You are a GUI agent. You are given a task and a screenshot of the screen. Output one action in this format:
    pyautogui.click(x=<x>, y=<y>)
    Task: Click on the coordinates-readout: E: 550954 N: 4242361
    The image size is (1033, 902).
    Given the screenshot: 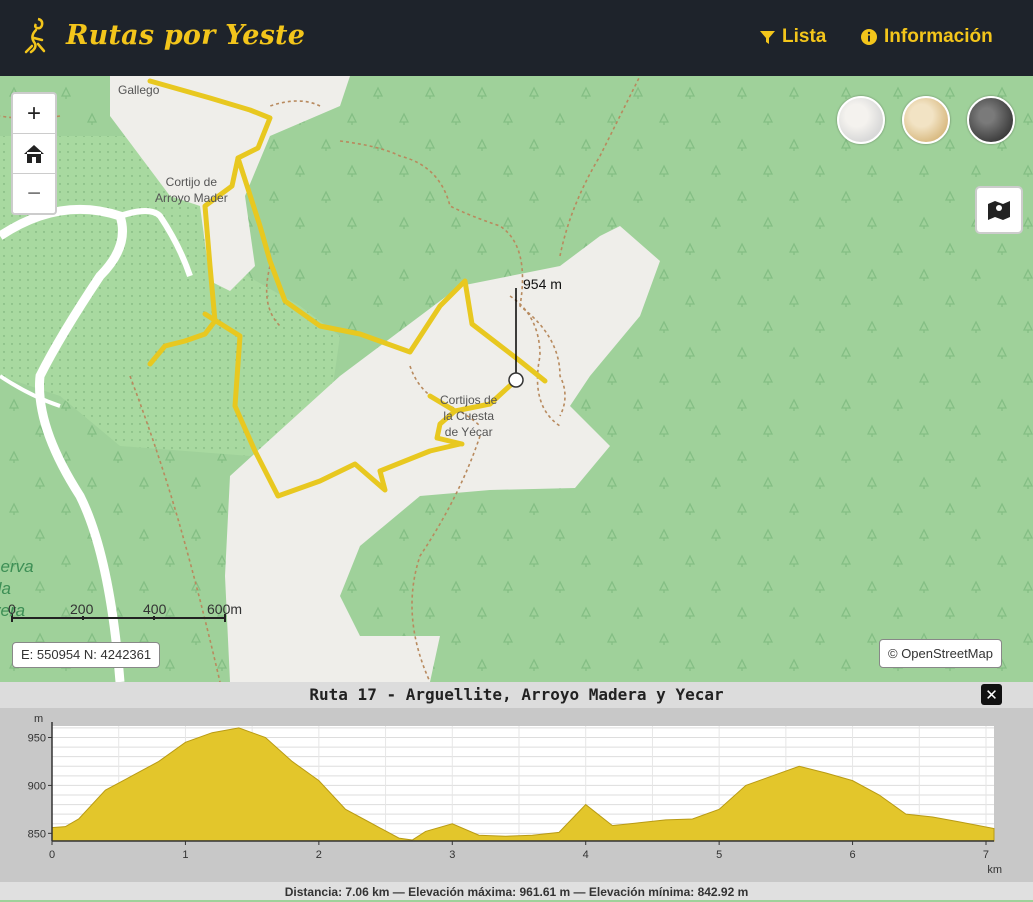 What is the action you would take?
    pyautogui.click(x=86, y=655)
    